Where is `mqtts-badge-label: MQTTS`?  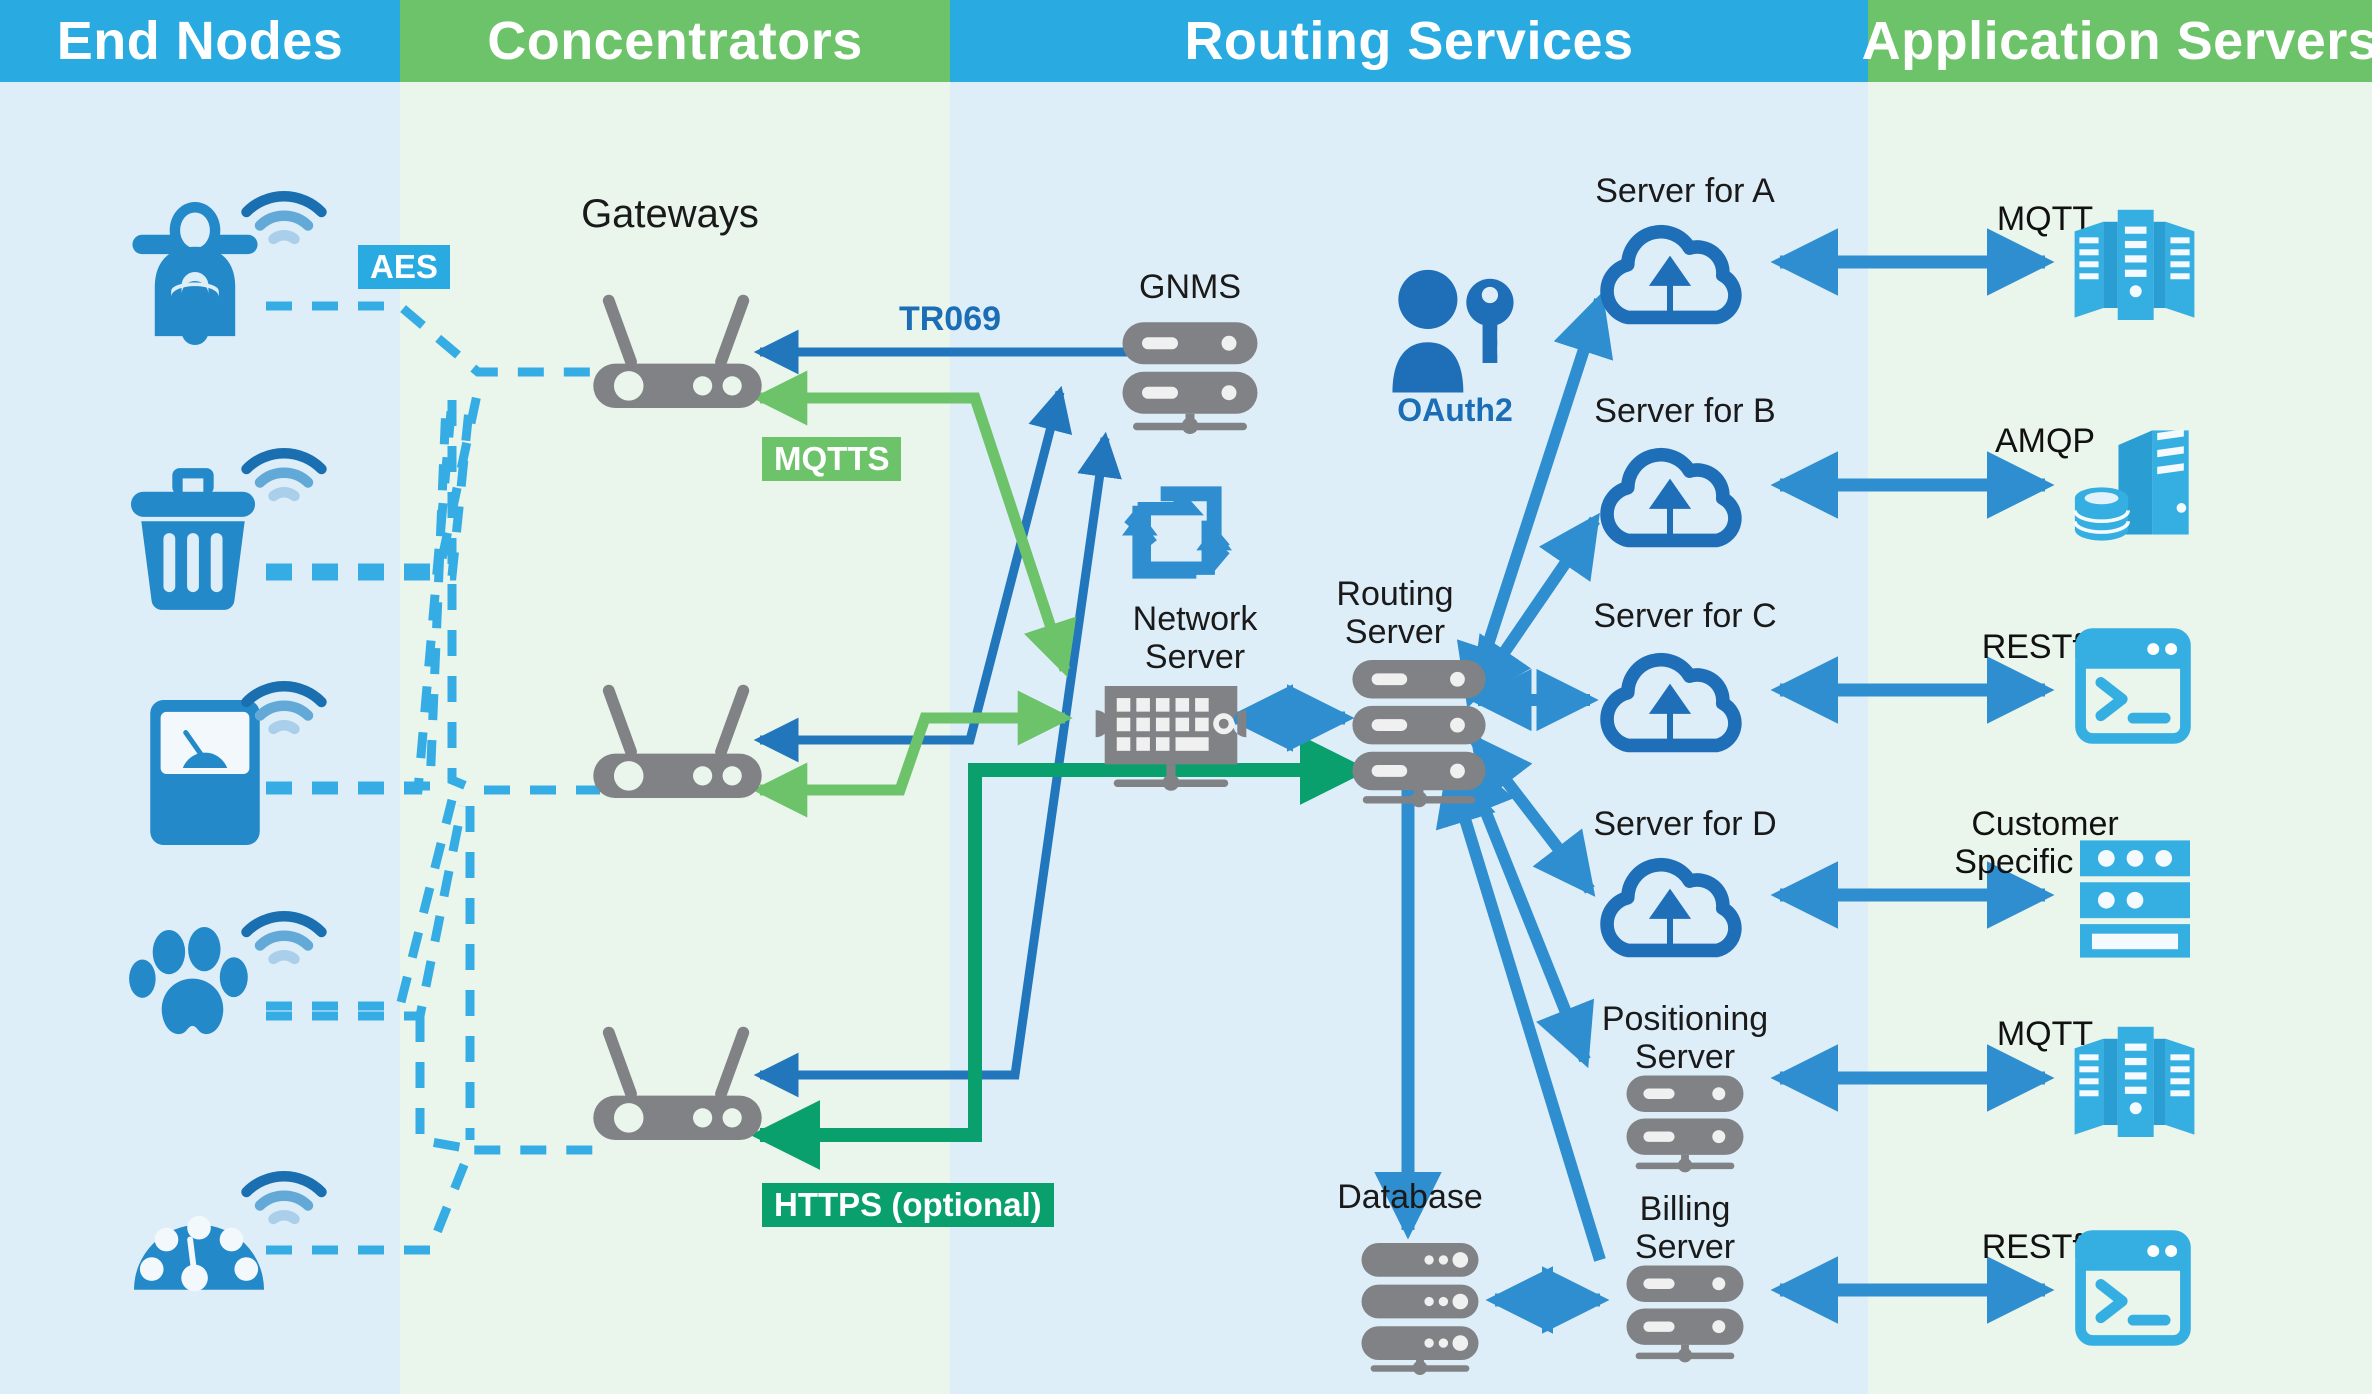
mqtts-badge-label: MQTTS is located at coordinates (832, 458).